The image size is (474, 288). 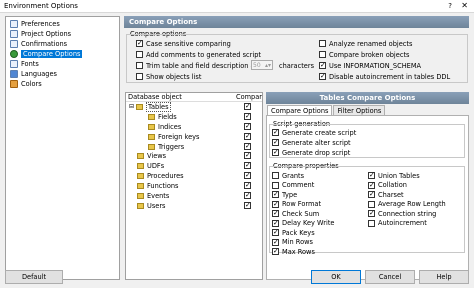 What do you see at coordinates (397, 223) in the screenshot?
I see `autoincrement-checkbox: Autoincrement` at bounding box center [397, 223].